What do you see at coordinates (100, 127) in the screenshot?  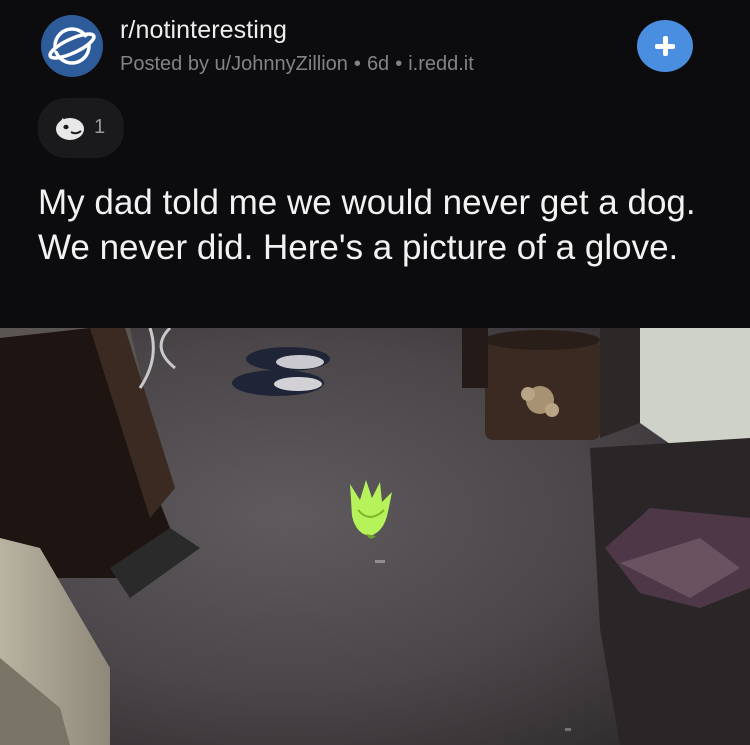 I see `award-count: 1` at bounding box center [100, 127].